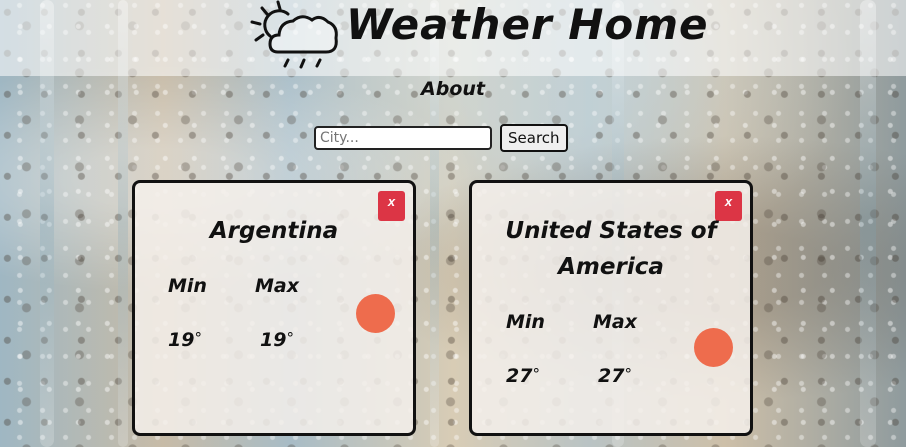  Describe the element at coordinates (453, 89) in the screenshot. I see `nav-about-link: About` at that location.